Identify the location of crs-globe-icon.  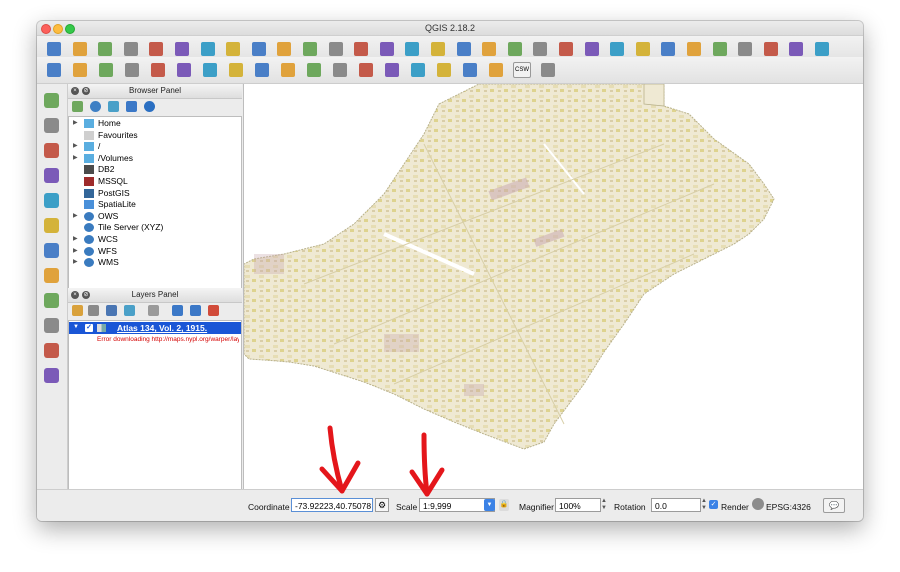
(758, 504).